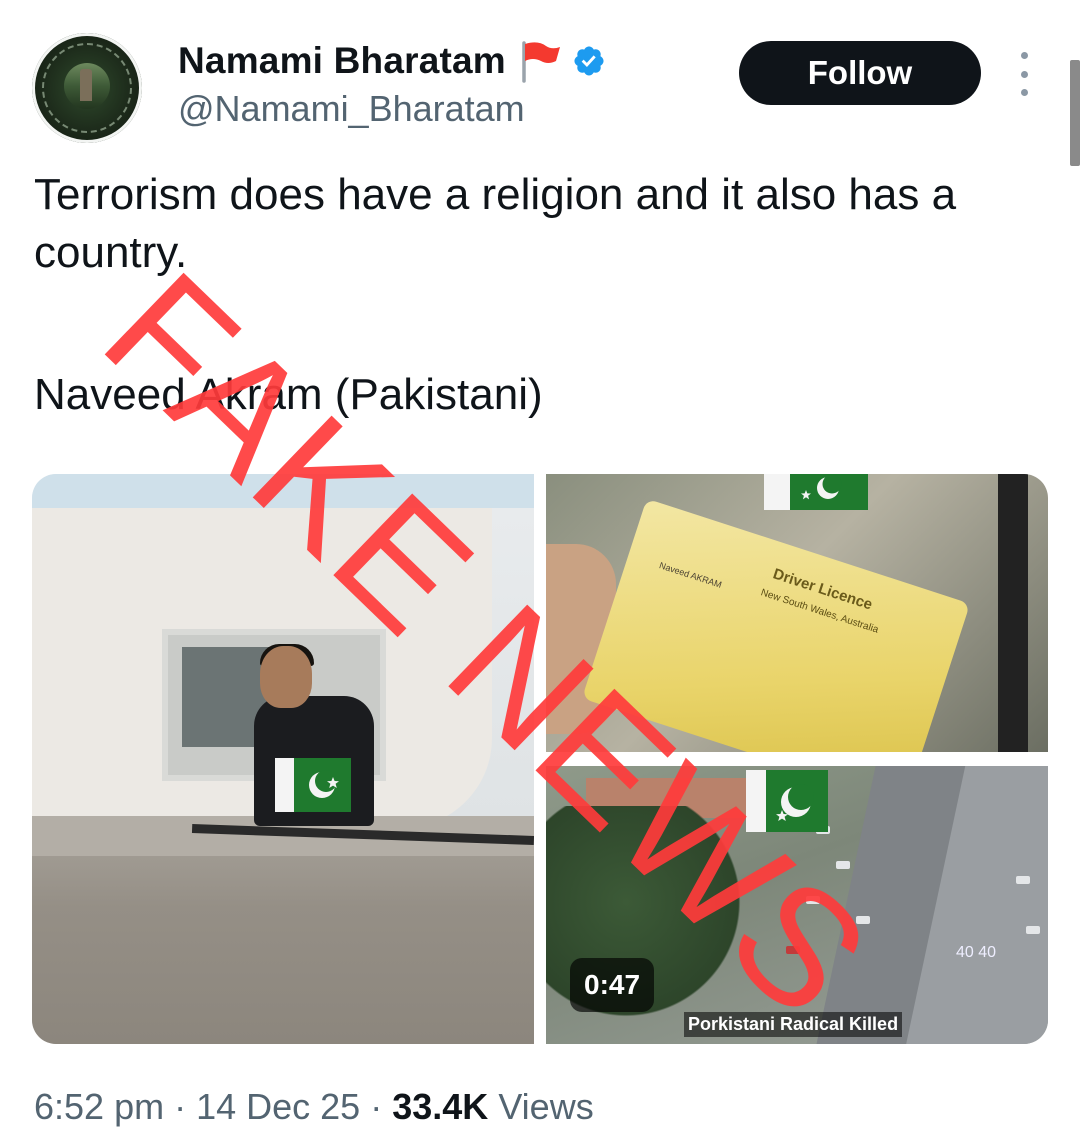 This screenshot has width=1080, height=1132. Describe the element at coordinates (1013, 613) in the screenshot. I see `image-phone-edge` at that location.